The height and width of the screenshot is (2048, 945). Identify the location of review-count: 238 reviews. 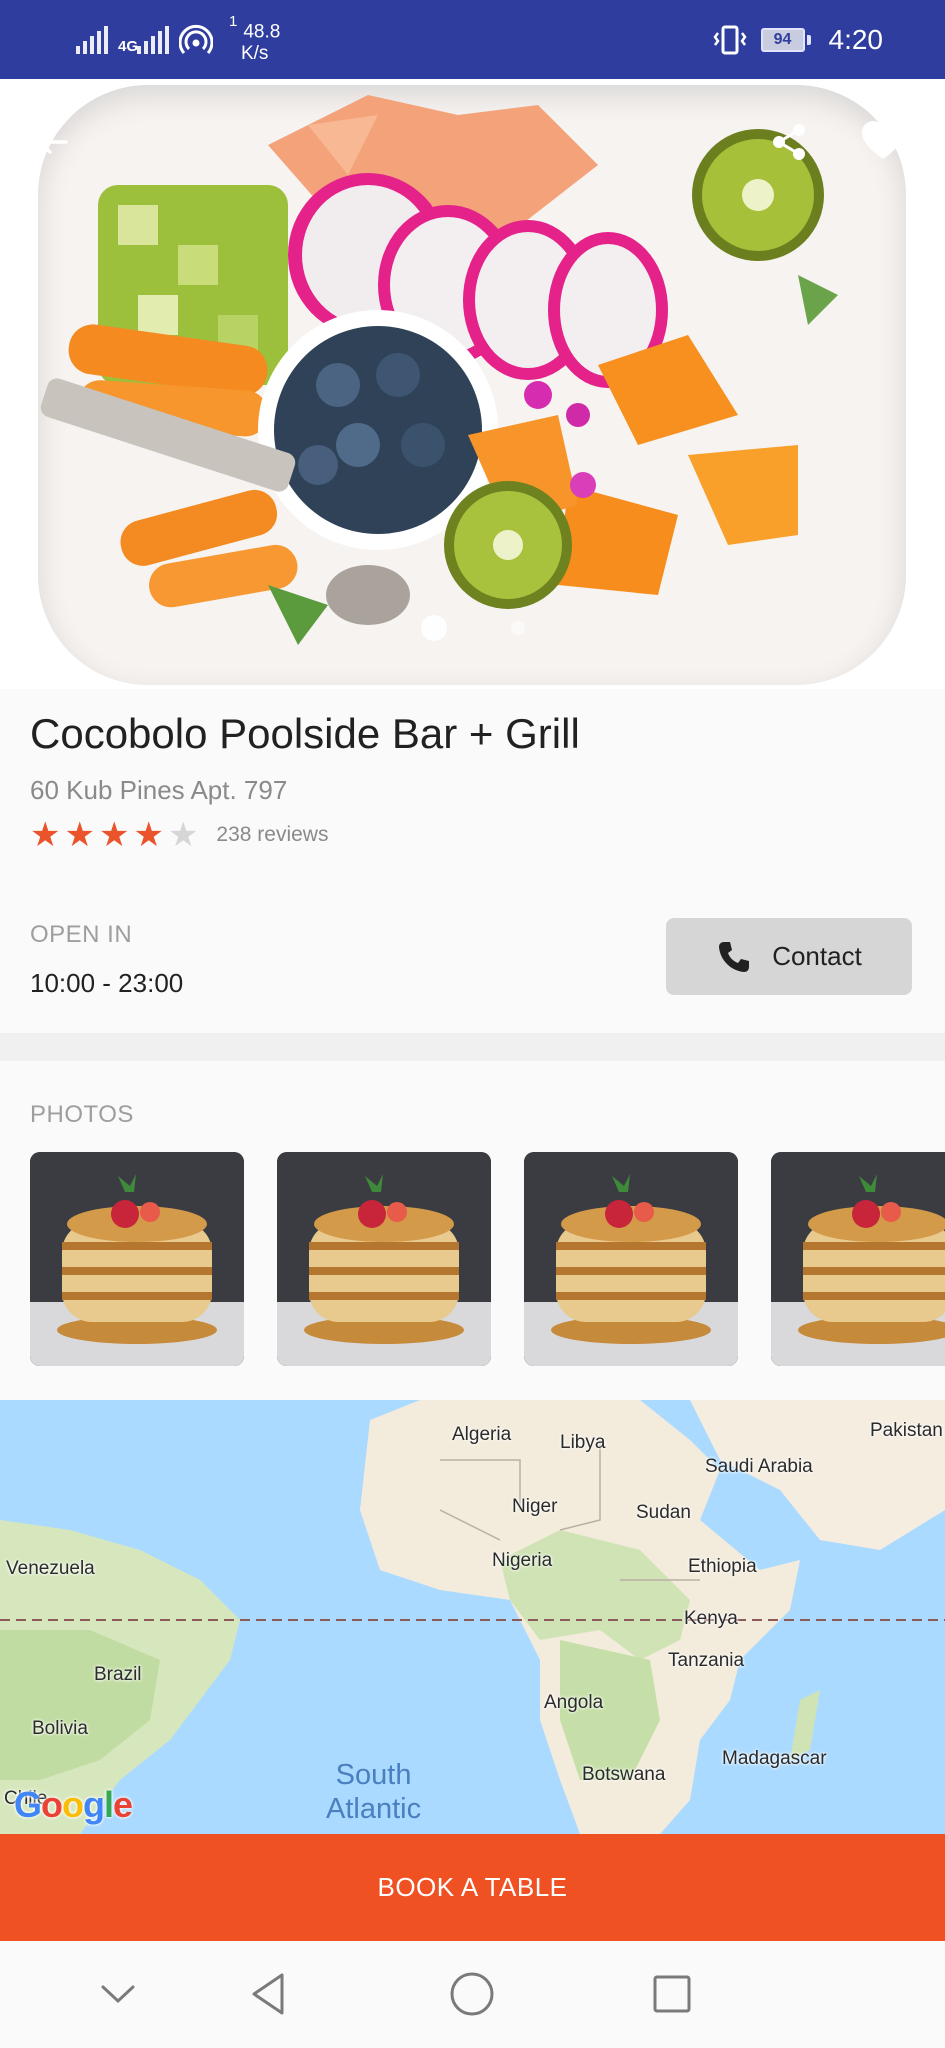
(272, 835).